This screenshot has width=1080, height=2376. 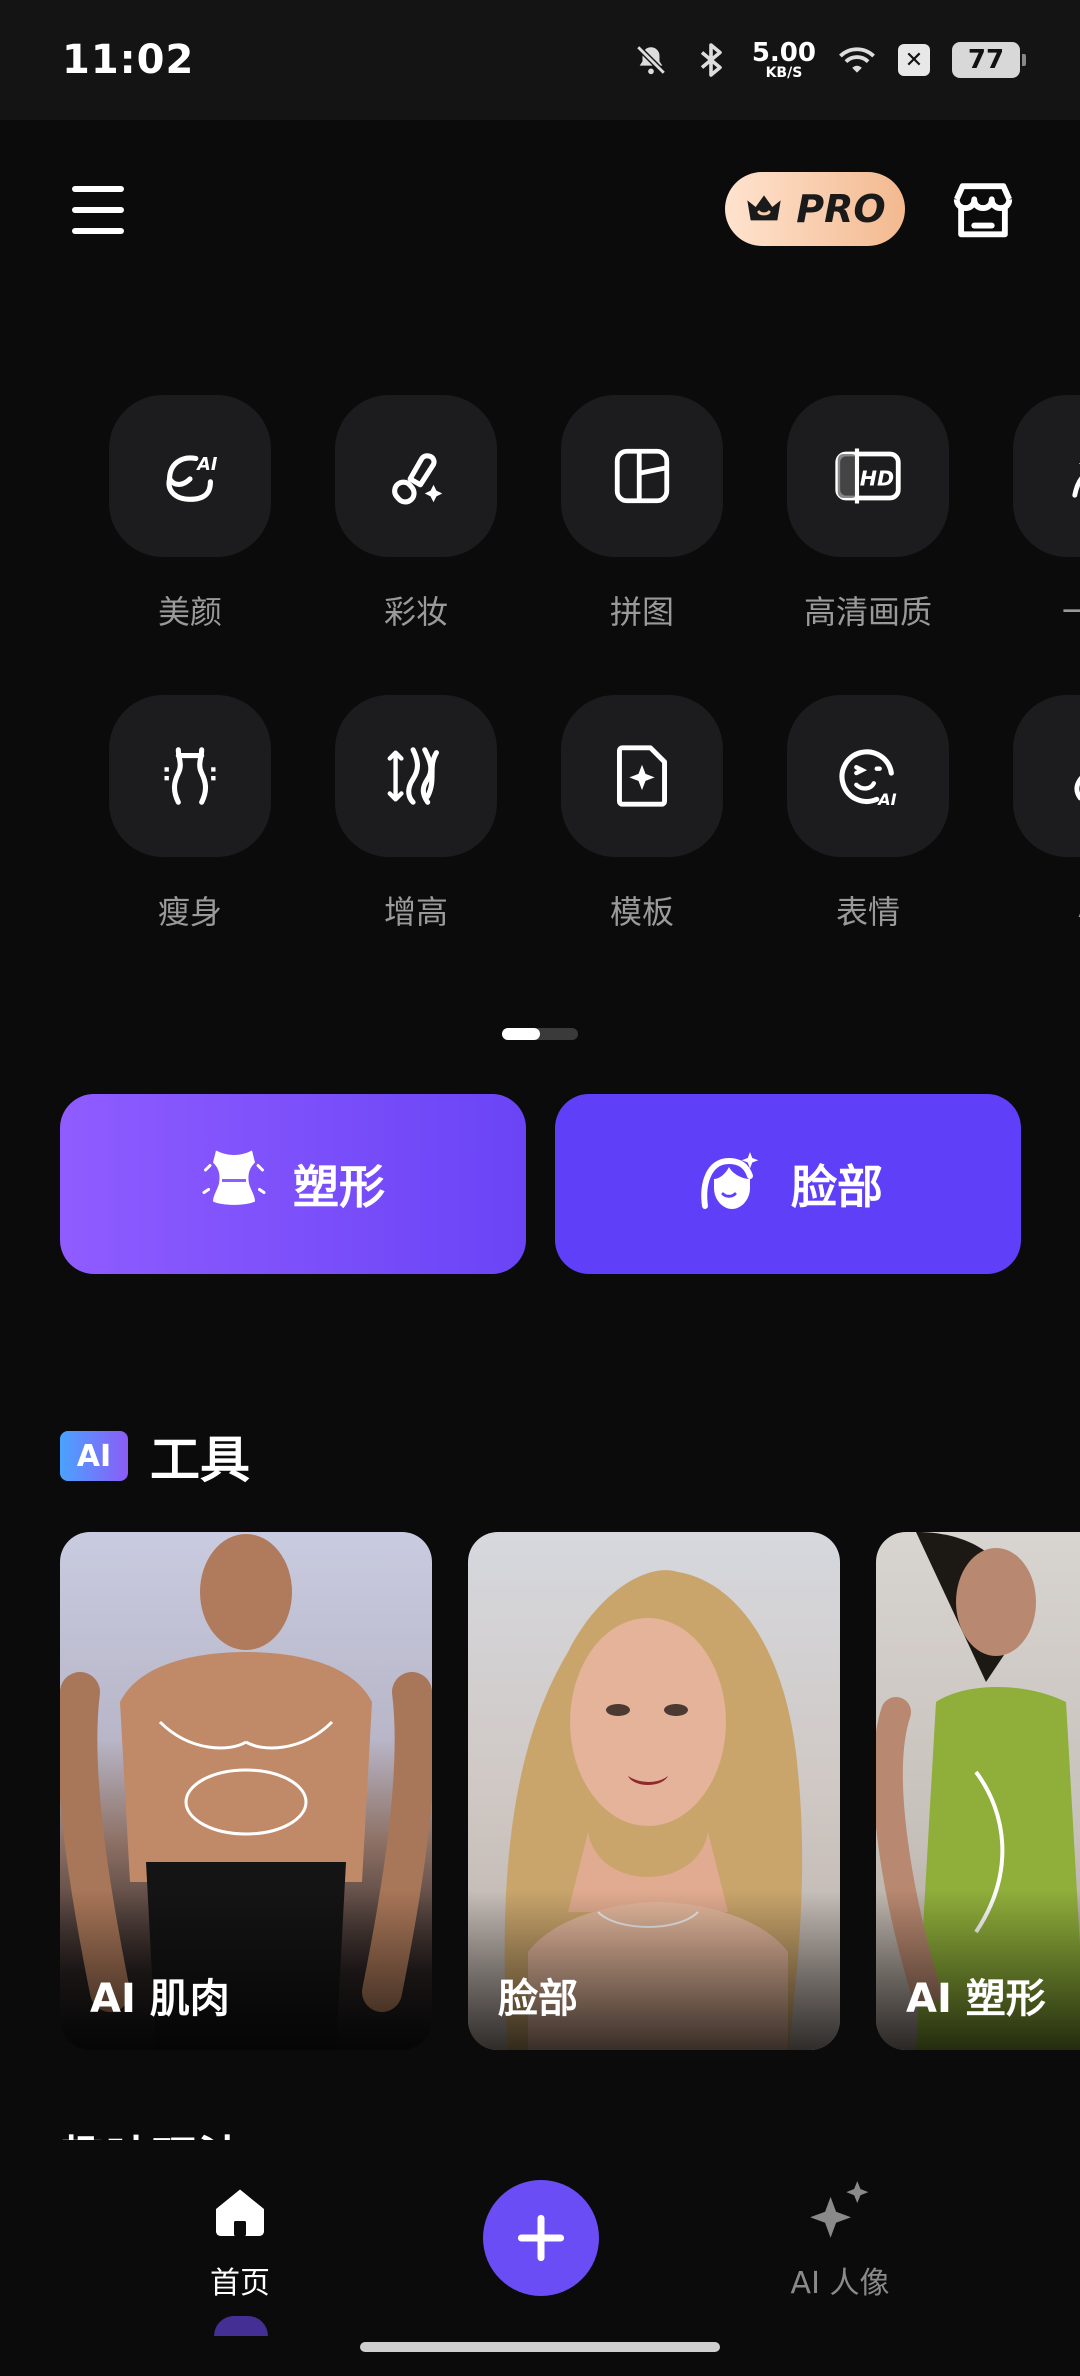 What do you see at coordinates (839, 2209) in the screenshot?
I see `sparkle-icon` at bounding box center [839, 2209].